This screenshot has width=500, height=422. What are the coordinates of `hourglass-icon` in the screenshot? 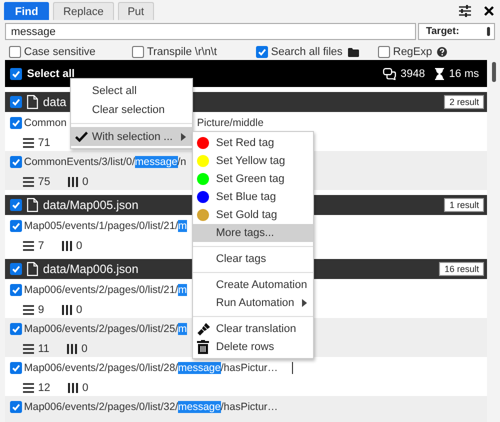 It's located at (439, 74).